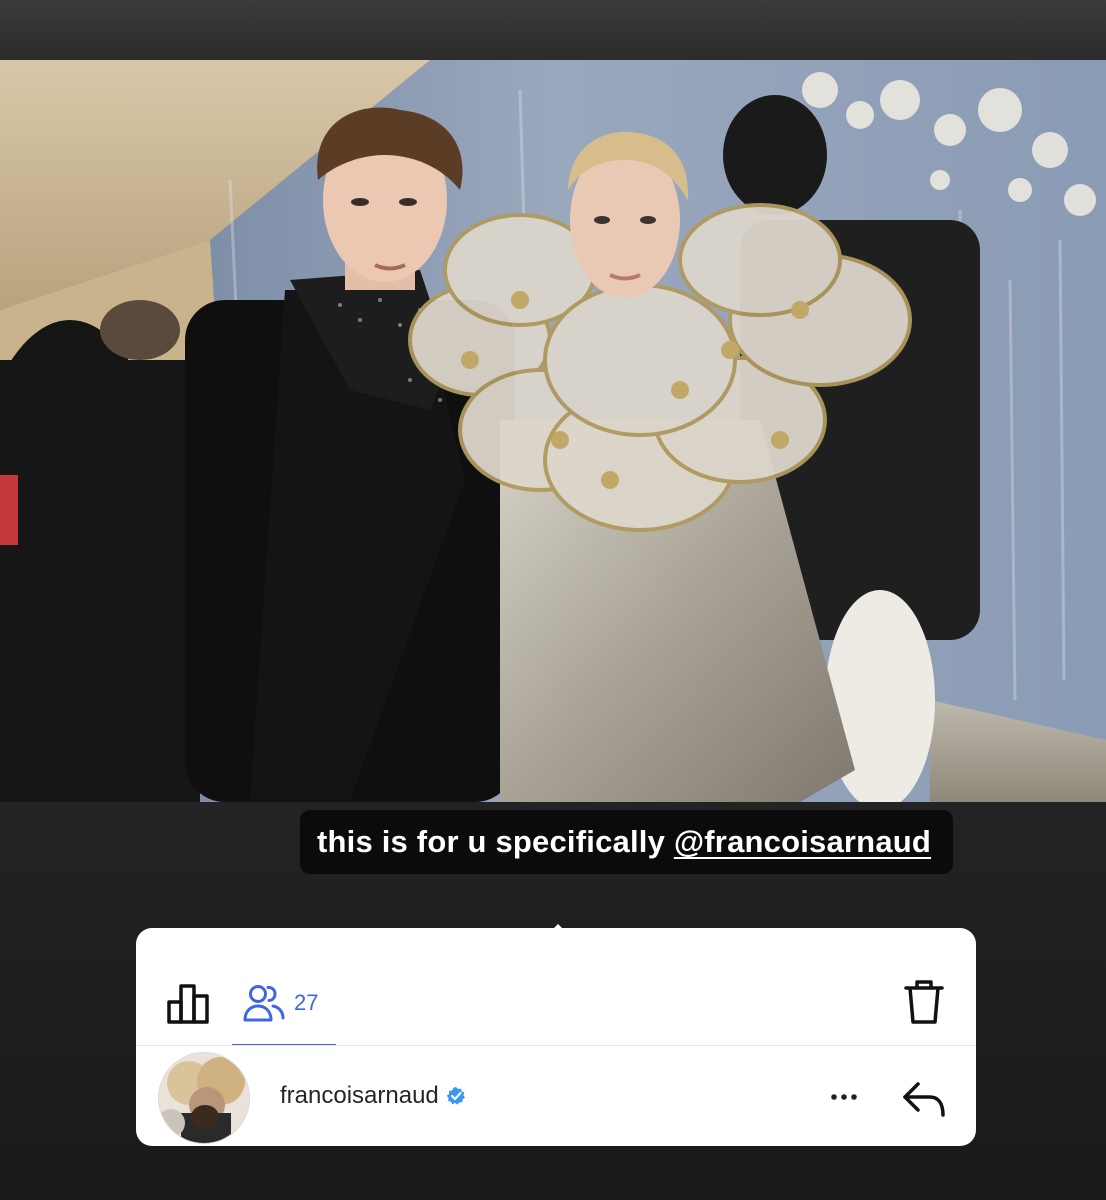  I want to click on verified-badge-icon, so click(455, 1096).